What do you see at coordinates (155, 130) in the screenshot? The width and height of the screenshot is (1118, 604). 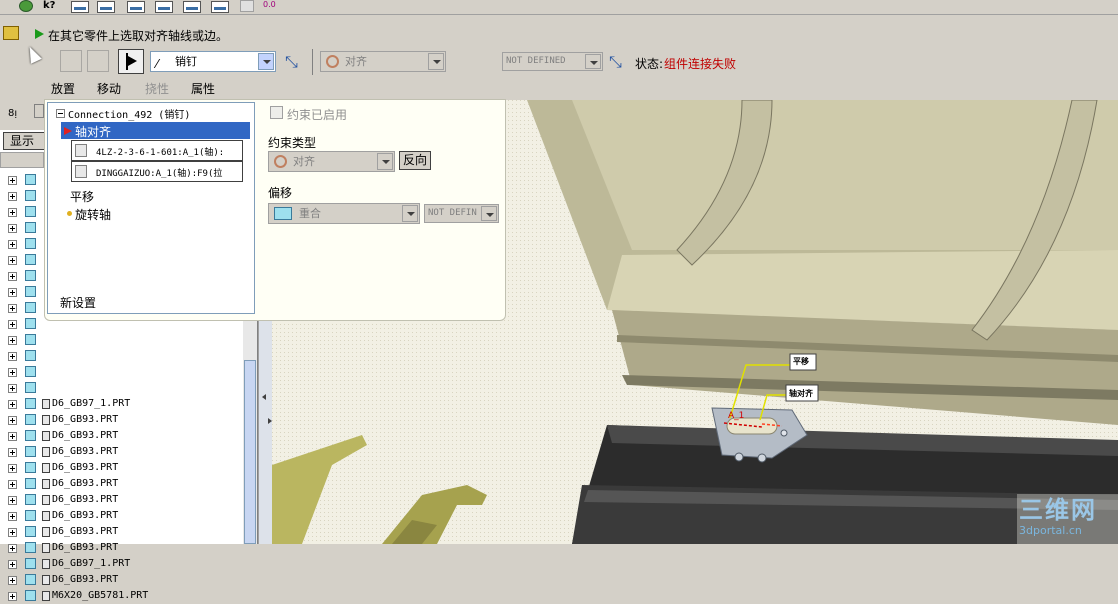 I see `constraint-item-selected: 轴对齐` at bounding box center [155, 130].